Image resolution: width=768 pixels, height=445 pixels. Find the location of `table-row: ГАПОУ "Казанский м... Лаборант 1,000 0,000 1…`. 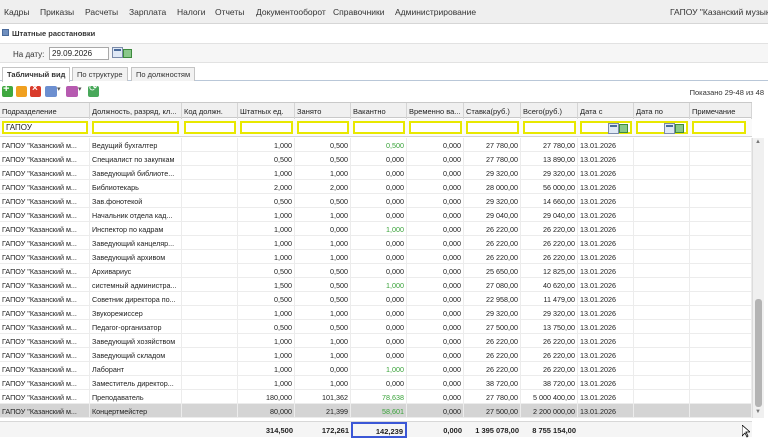

table-row: ГАПОУ "Казанский м... Лаборант 1,000 0,000 1… is located at coordinates (376, 369).